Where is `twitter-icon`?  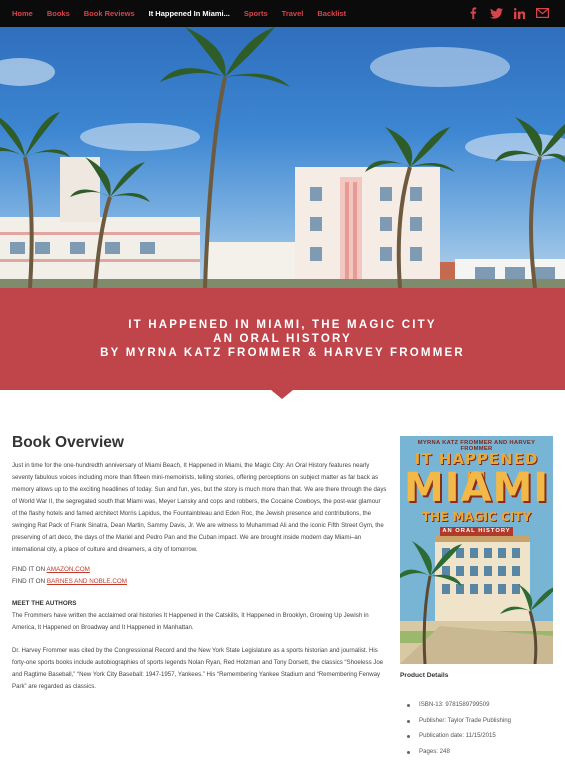
twitter-icon is located at coordinates (496, 13).